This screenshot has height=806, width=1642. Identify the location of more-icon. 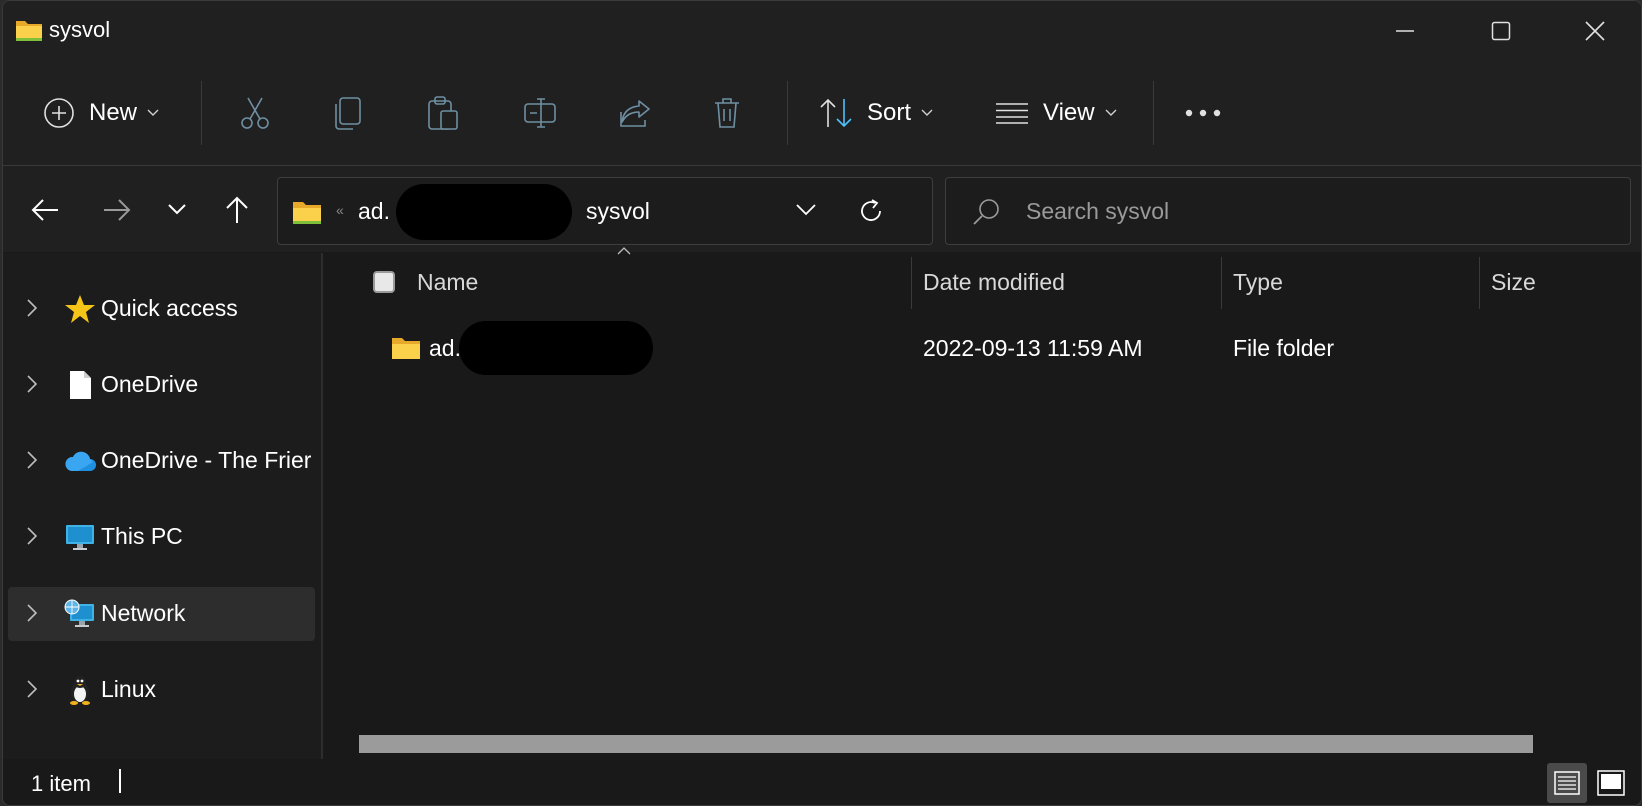
(1203, 113).